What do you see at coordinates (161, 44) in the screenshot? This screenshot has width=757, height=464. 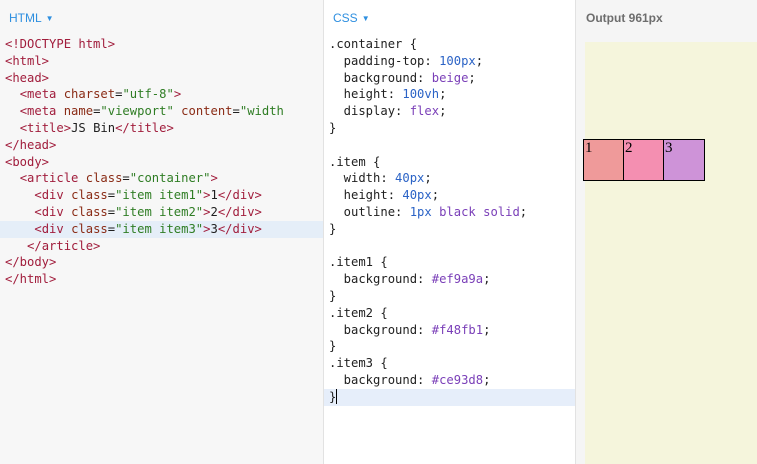 I see `code-line: <!DOCTYPE html>` at bounding box center [161, 44].